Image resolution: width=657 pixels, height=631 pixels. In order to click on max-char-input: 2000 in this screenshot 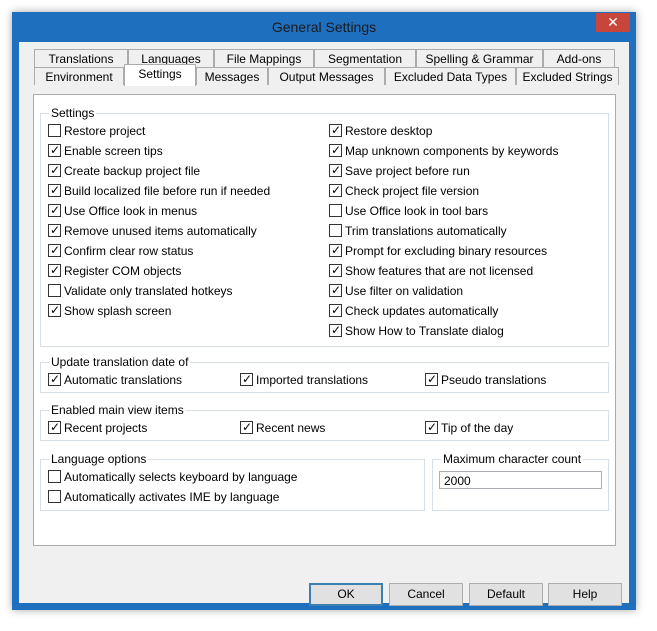, I will do `click(520, 480)`.